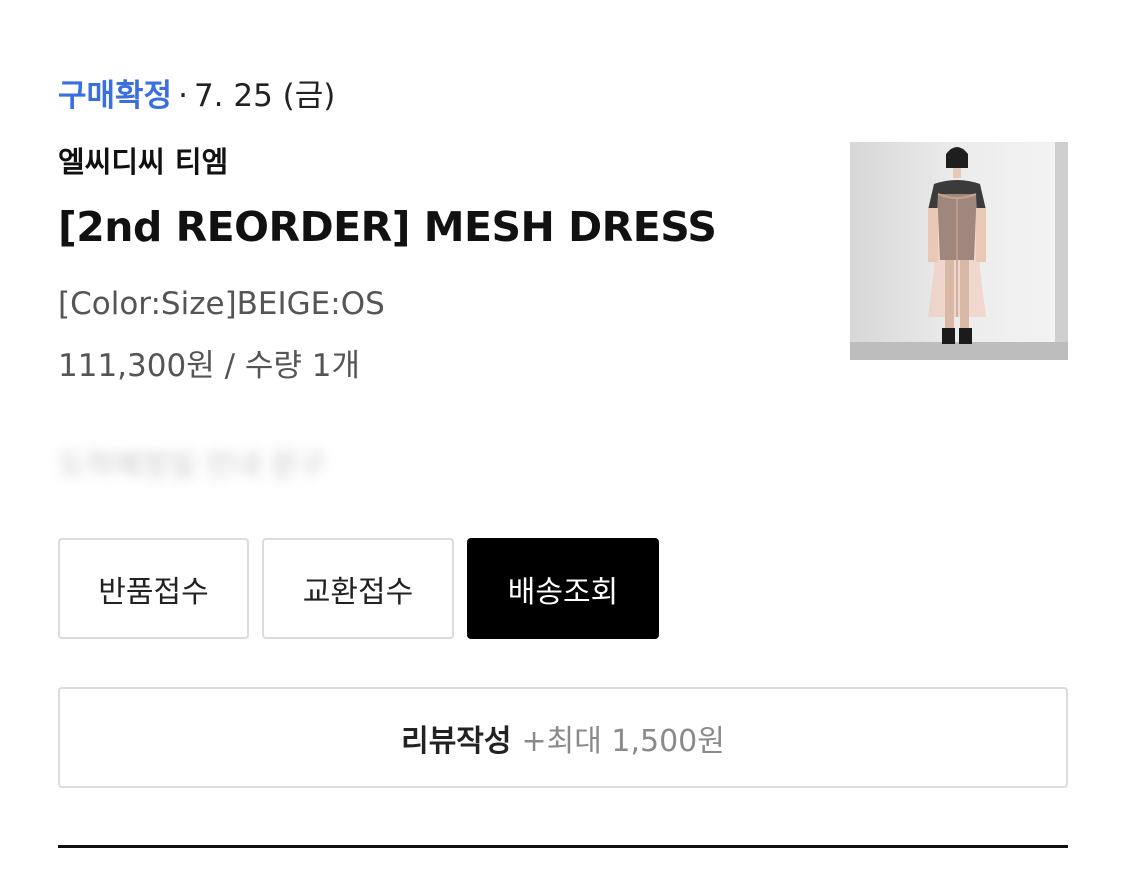 The width and height of the screenshot is (1125, 869). I want to click on brand-name: 엘씨디씨 티엠, so click(143, 162).